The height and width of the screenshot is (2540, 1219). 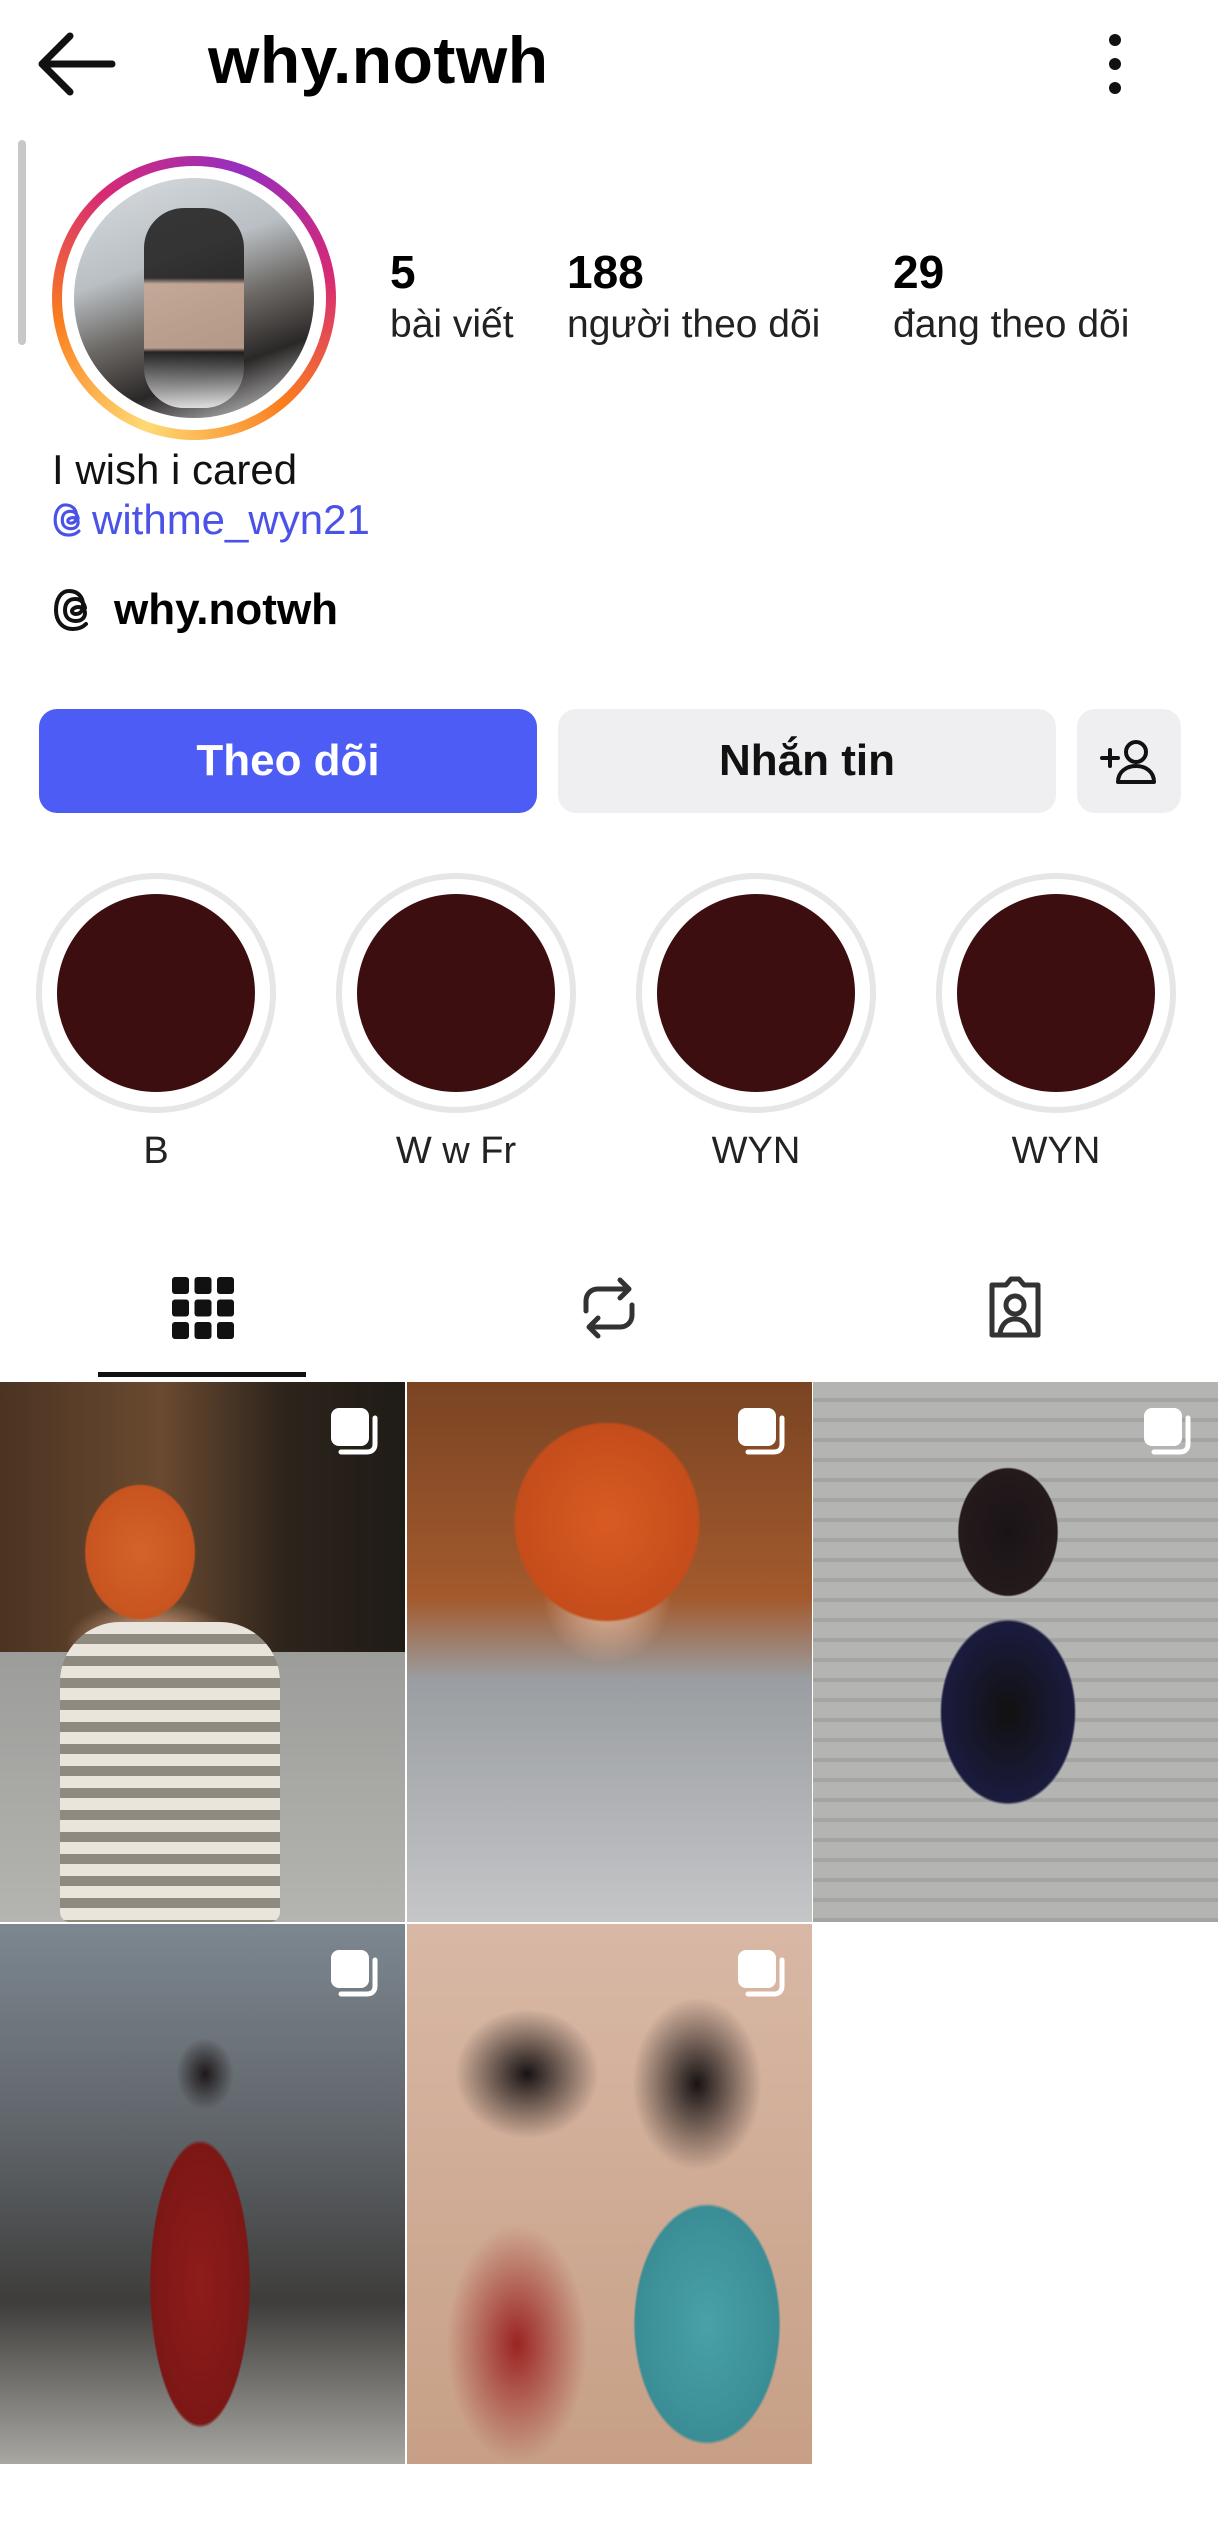 I want to click on avatar, so click(x=194, y=298).